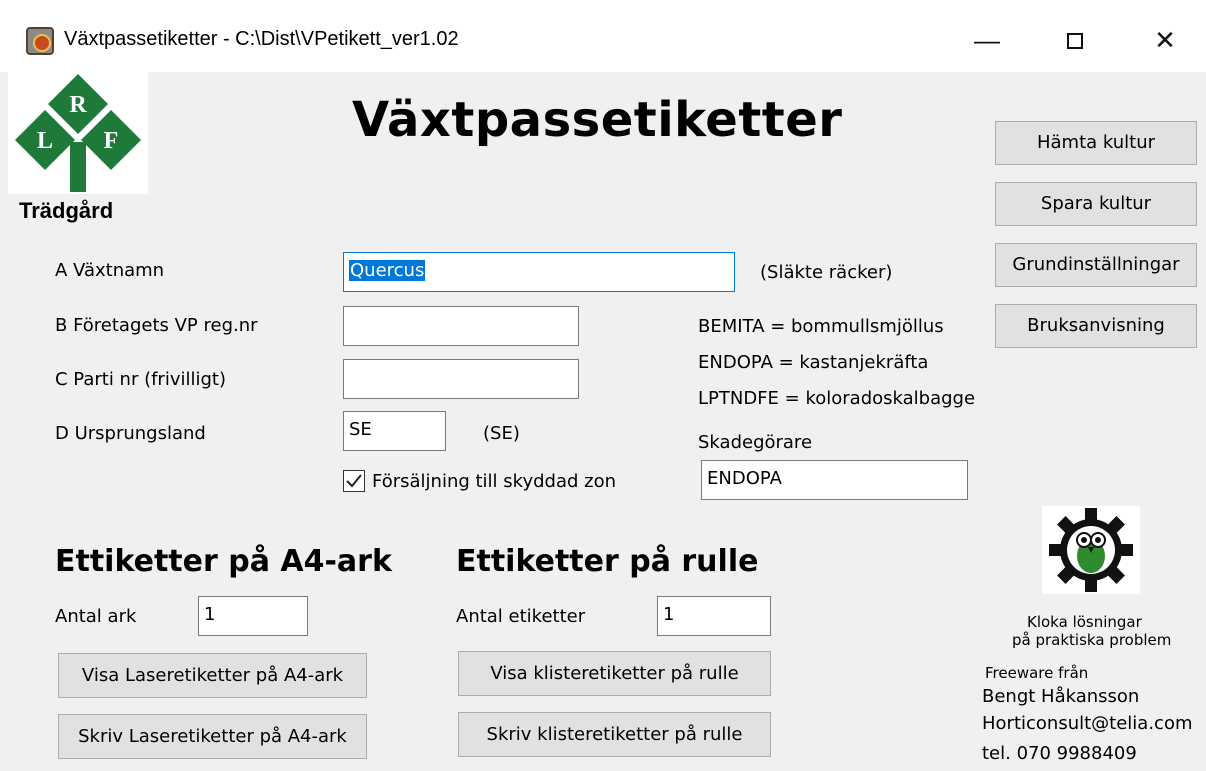 The height and width of the screenshot is (771, 1206). I want to click on vaxtnamn-hint: (Släkte räcker), so click(826, 272).